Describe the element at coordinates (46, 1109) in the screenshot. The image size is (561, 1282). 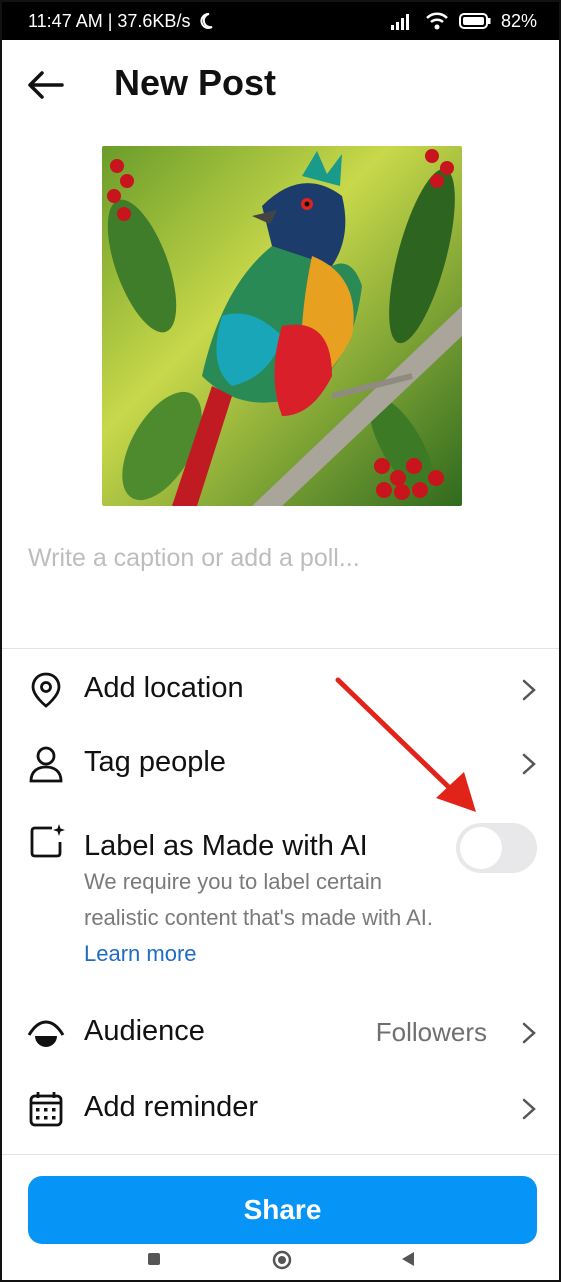
I see `calendar-icon` at that location.